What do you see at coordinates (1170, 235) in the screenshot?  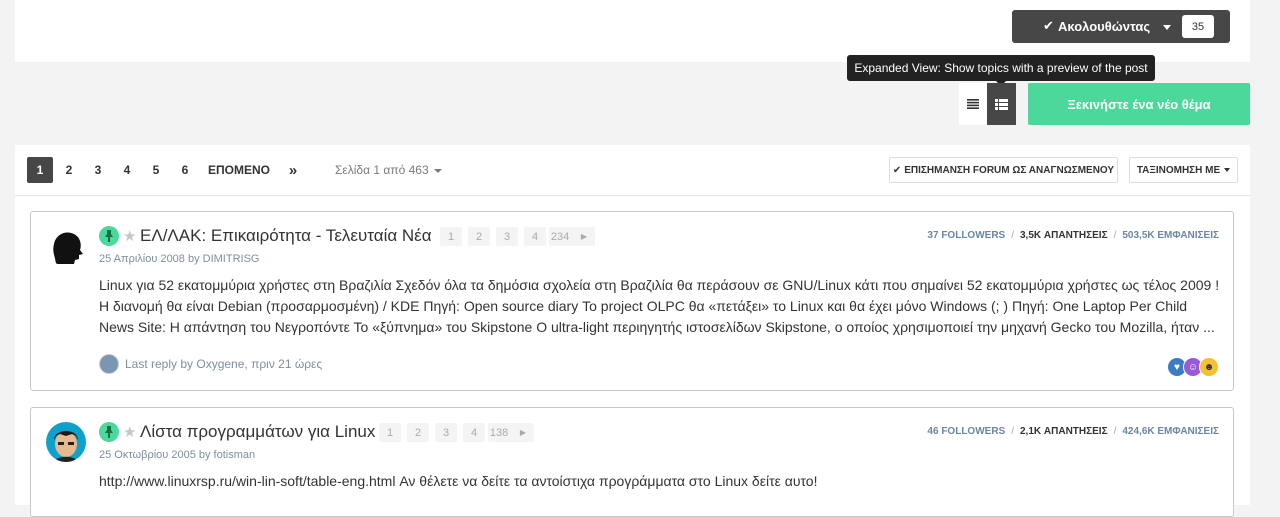 I see `views-stat: 503,5K ΕΜΦΑΝΙΣΕΙΣ` at bounding box center [1170, 235].